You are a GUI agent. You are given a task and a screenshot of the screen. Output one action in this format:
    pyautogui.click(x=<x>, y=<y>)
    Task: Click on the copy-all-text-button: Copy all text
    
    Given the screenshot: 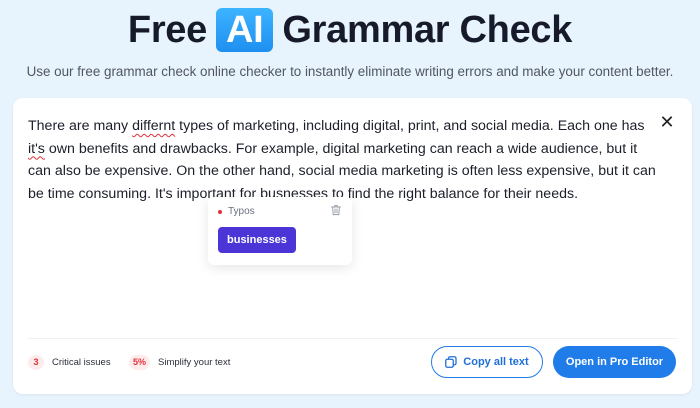 What is the action you would take?
    pyautogui.click(x=487, y=362)
    